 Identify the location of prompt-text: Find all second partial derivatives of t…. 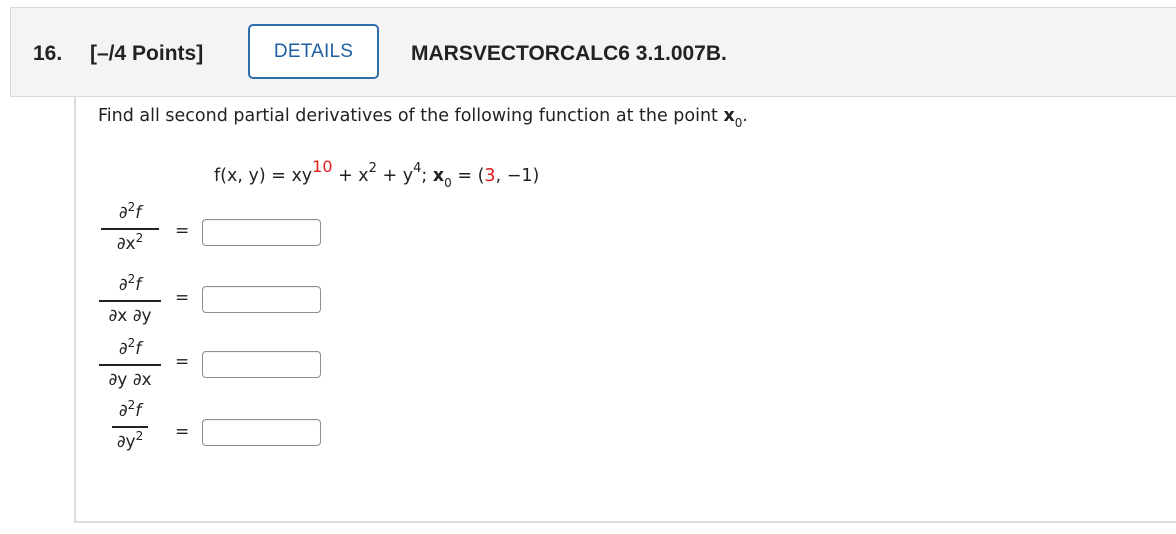
(411, 116).